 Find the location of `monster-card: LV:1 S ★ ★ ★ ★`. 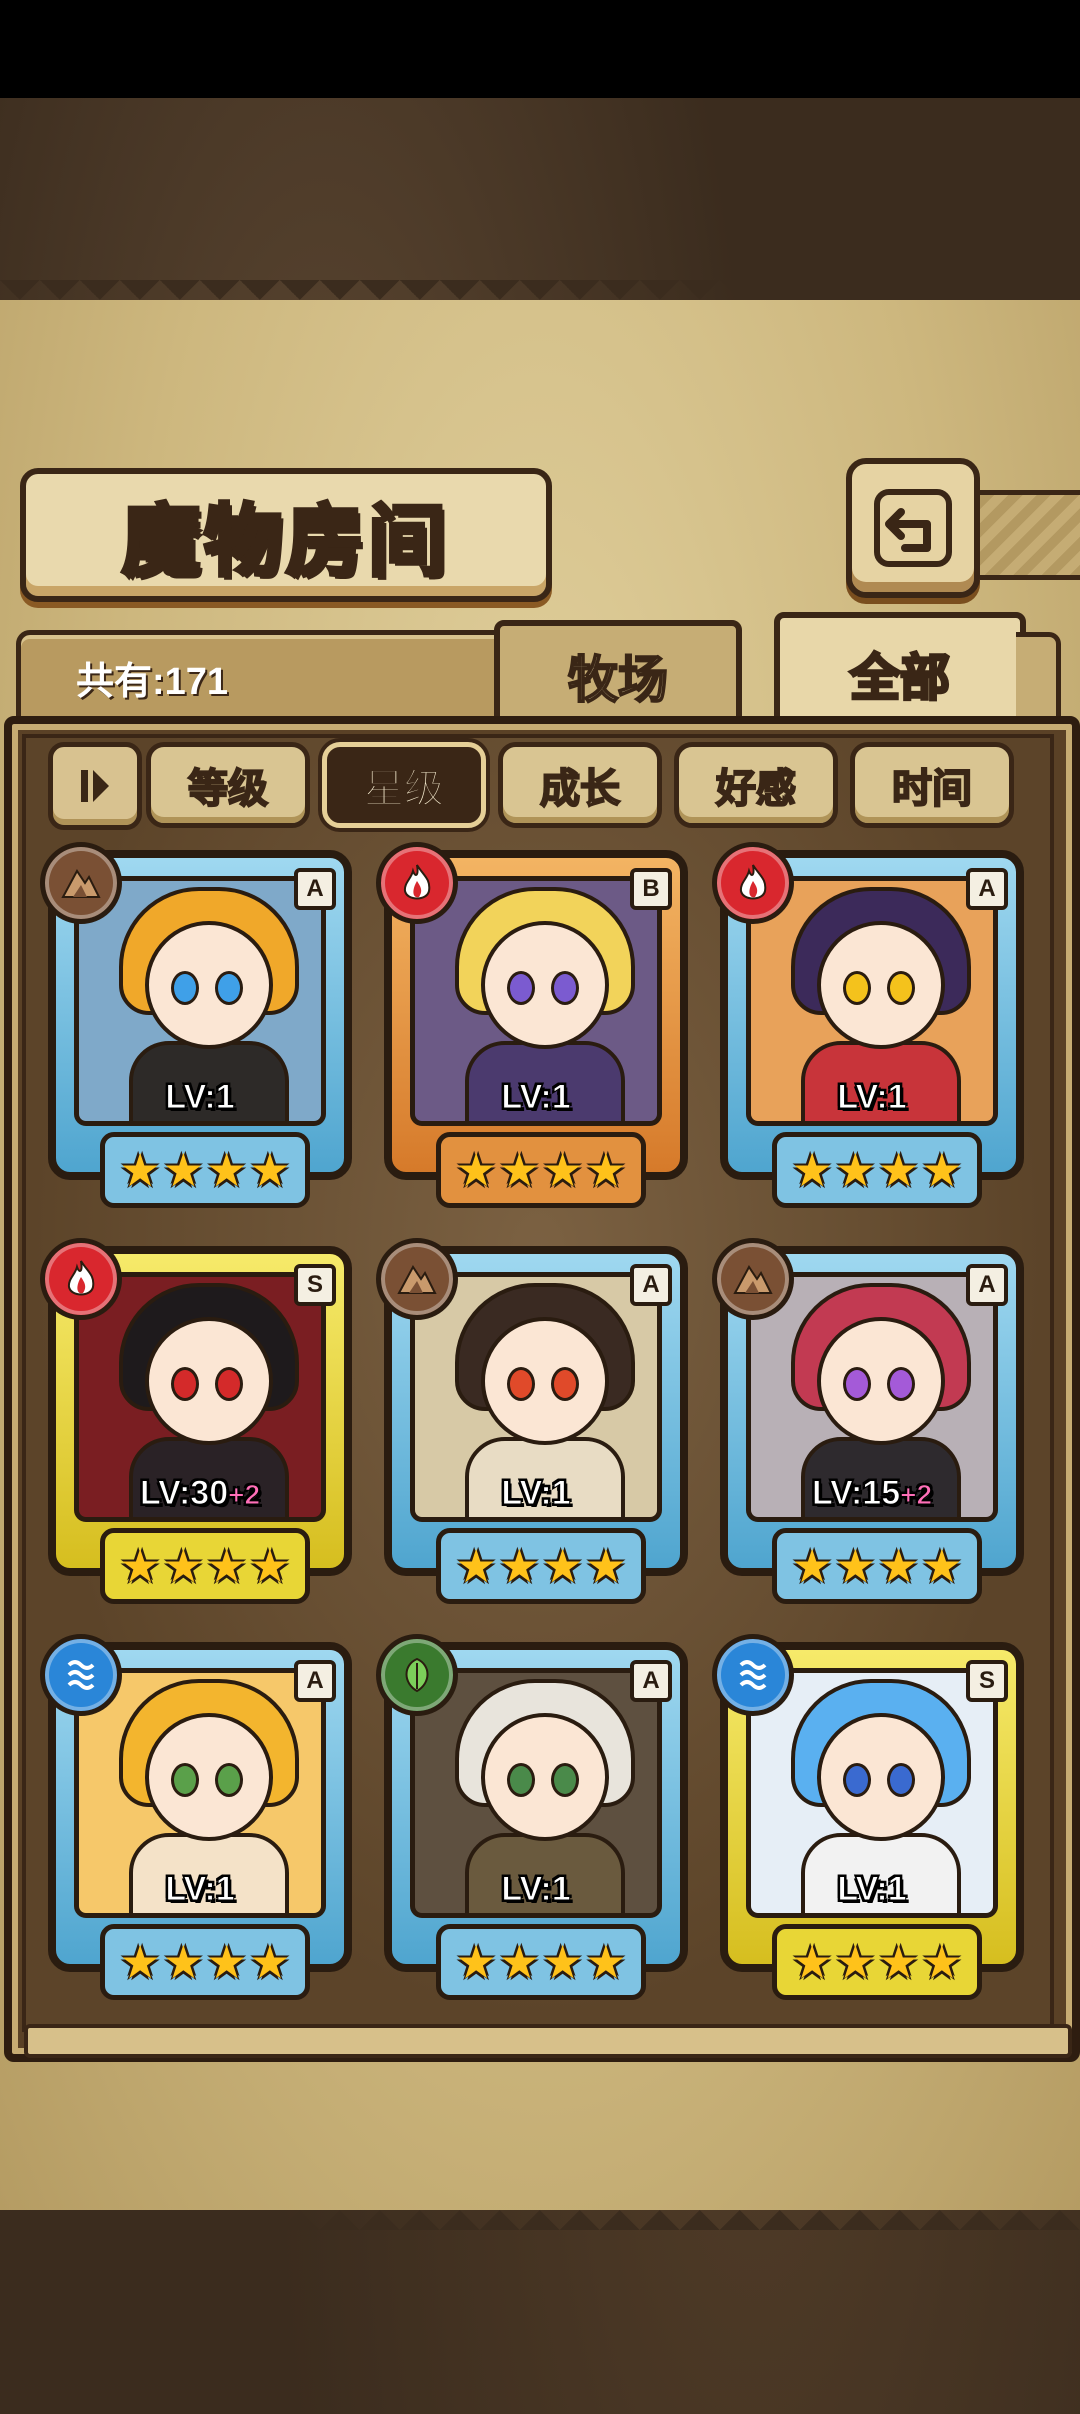

monster-card: LV:1 S ★ ★ ★ ★ is located at coordinates (868, 1818).